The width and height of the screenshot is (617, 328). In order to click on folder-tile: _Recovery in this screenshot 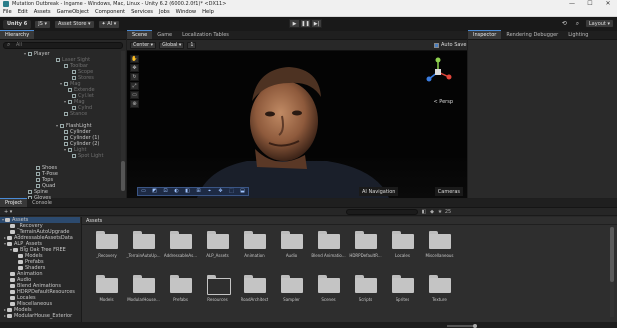, I will do `click(106, 251)`.